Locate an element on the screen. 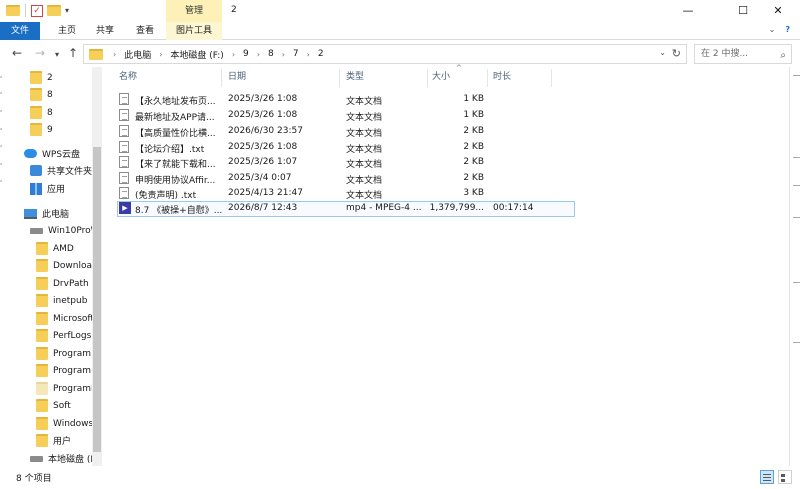 Image resolution: width=800 pixels, height=489 pixels. close-button: ✕ is located at coordinates (778, 11).